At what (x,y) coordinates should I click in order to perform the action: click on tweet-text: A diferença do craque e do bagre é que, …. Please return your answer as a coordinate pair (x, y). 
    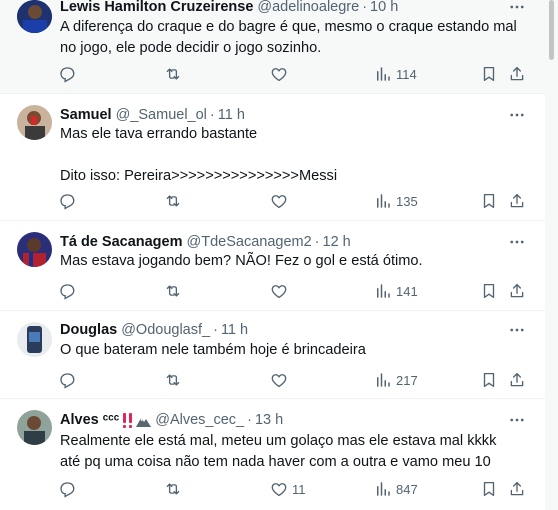
    Looking at the image, I should click on (290, 37).